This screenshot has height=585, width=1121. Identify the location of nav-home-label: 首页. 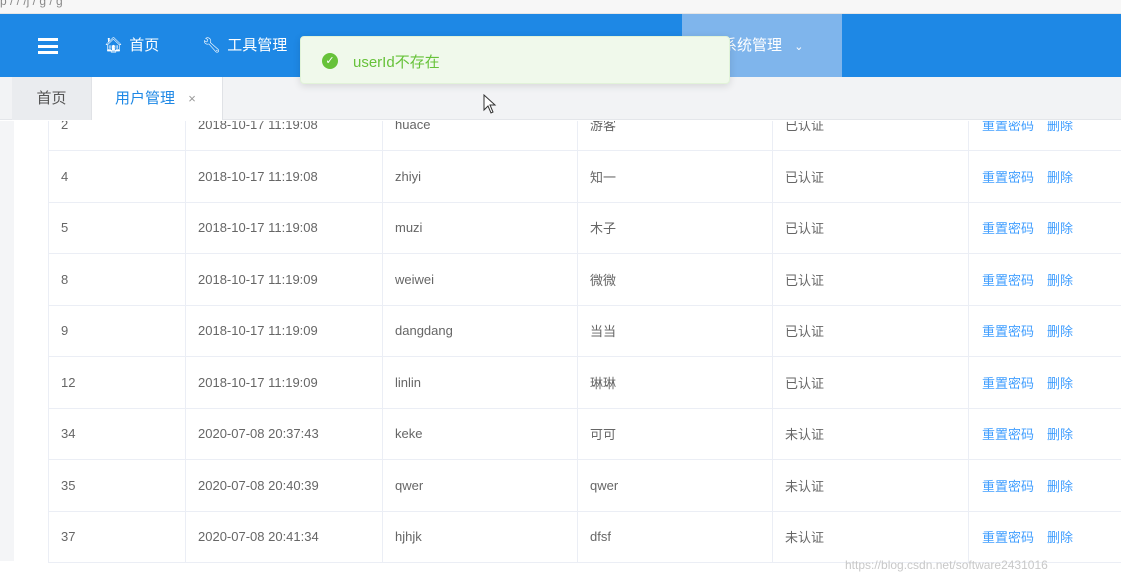
(144, 45).